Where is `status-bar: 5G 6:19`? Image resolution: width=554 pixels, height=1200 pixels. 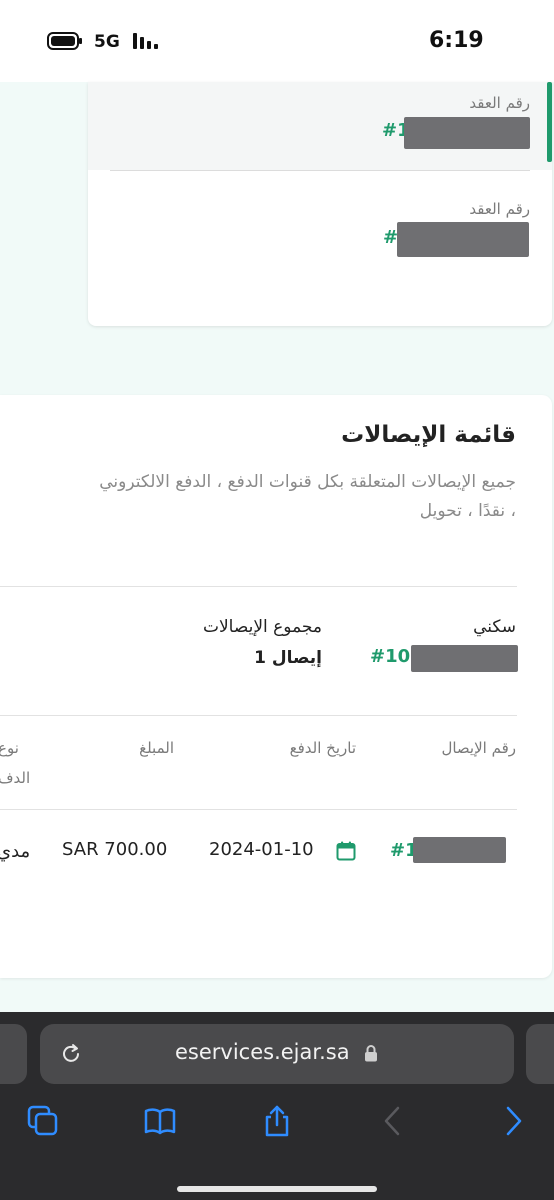 status-bar: 5G 6:19 is located at coordinates (277, 41).